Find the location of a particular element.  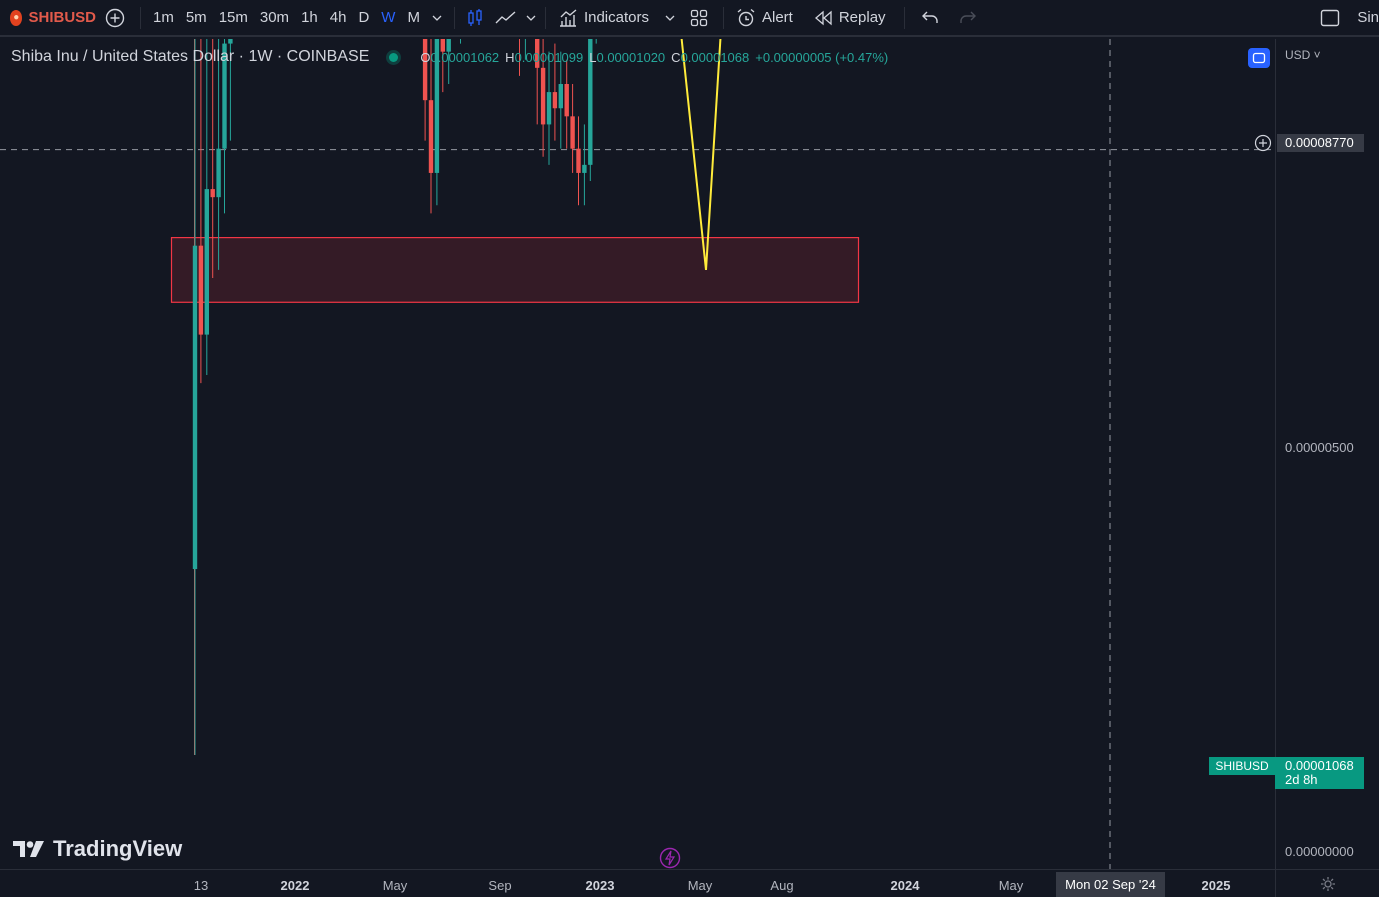

symbol-name: SHIBUSD is located at coordinates (62, 17).